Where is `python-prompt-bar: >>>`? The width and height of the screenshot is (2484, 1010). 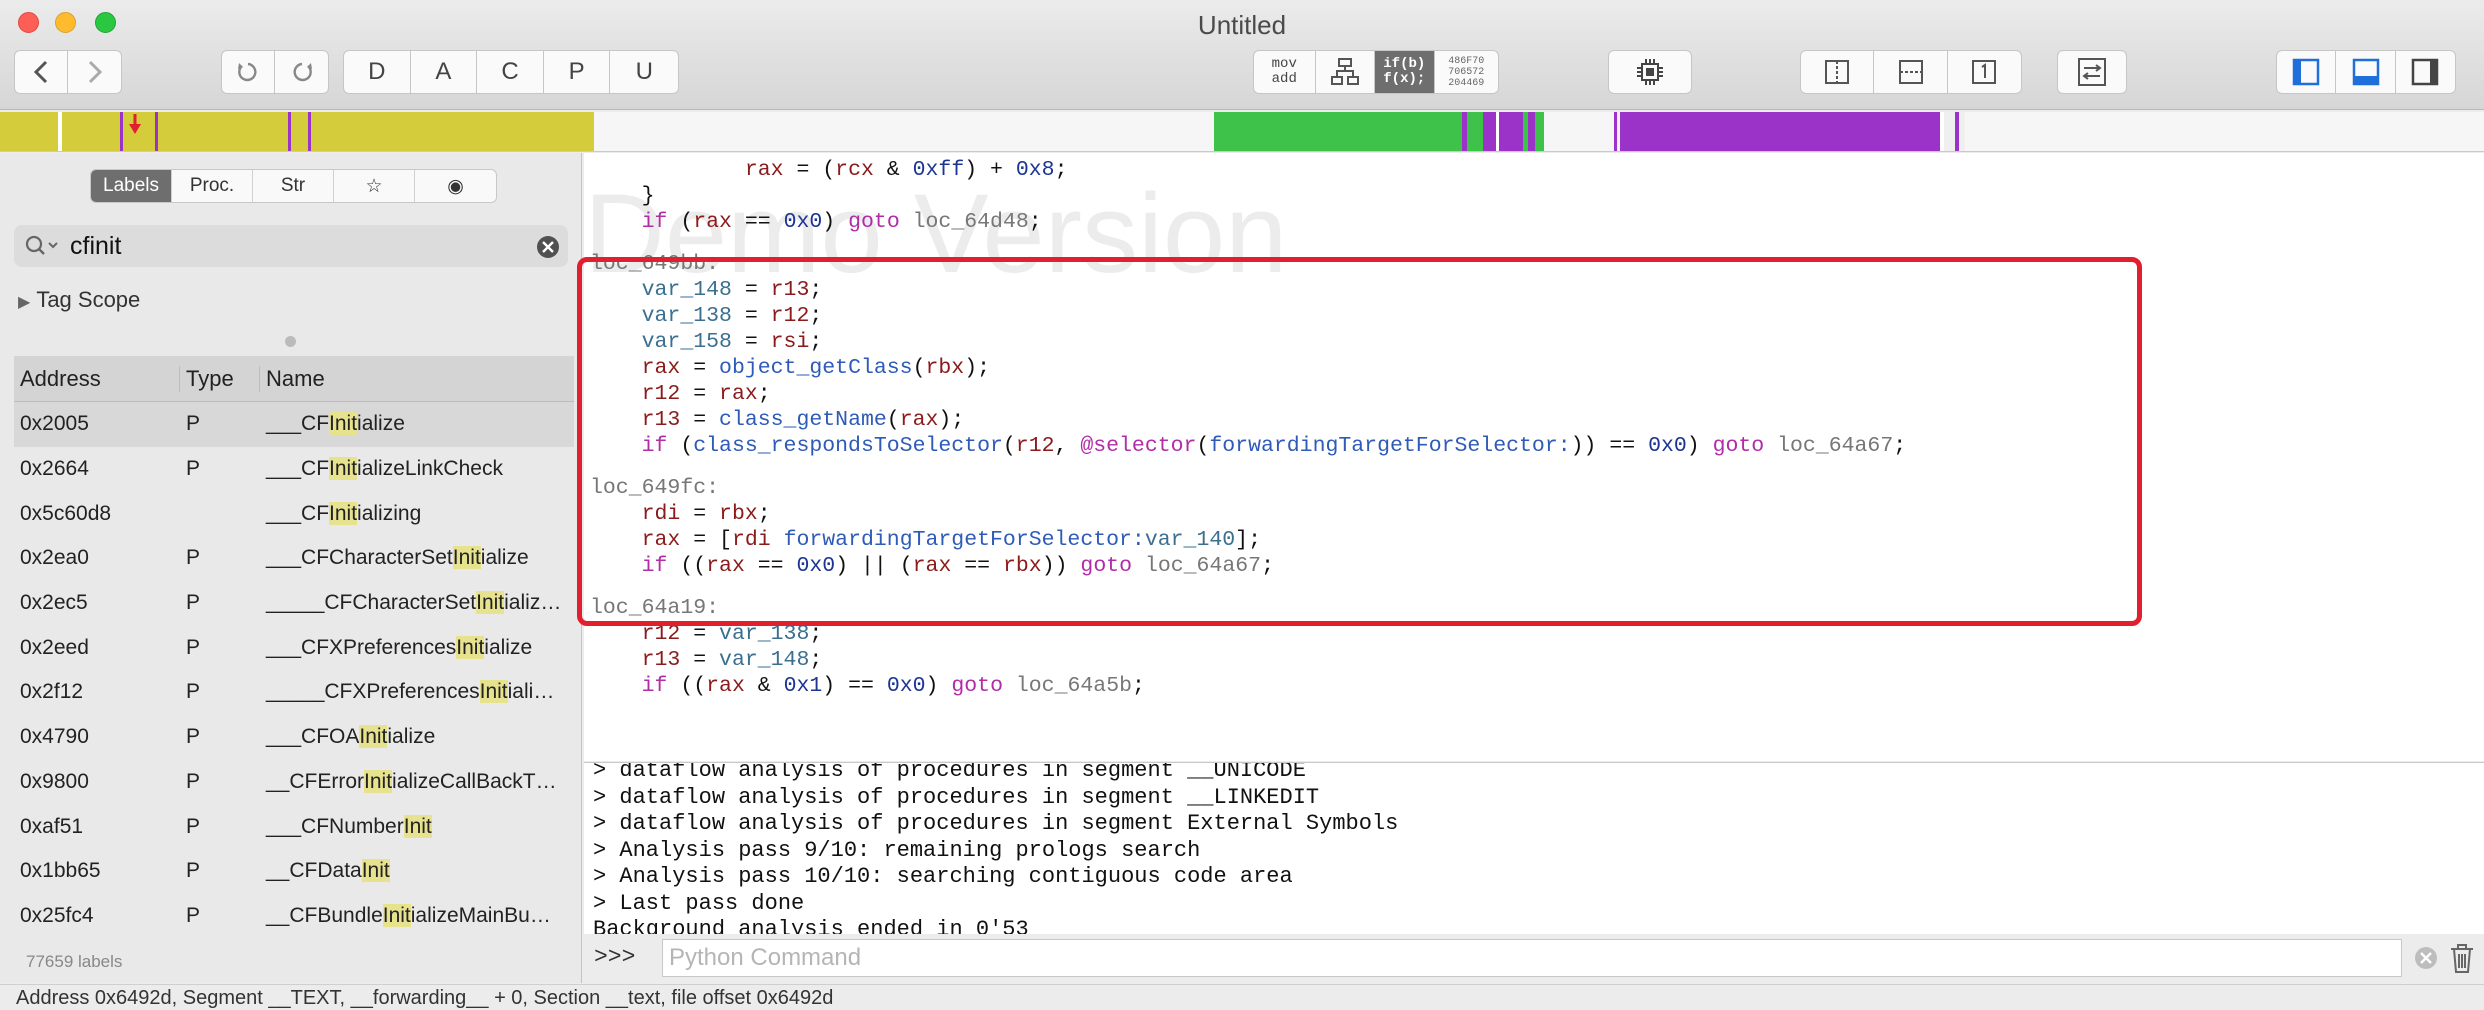
python-prompt-bar: >>> is located at coordinates (1534, 959).